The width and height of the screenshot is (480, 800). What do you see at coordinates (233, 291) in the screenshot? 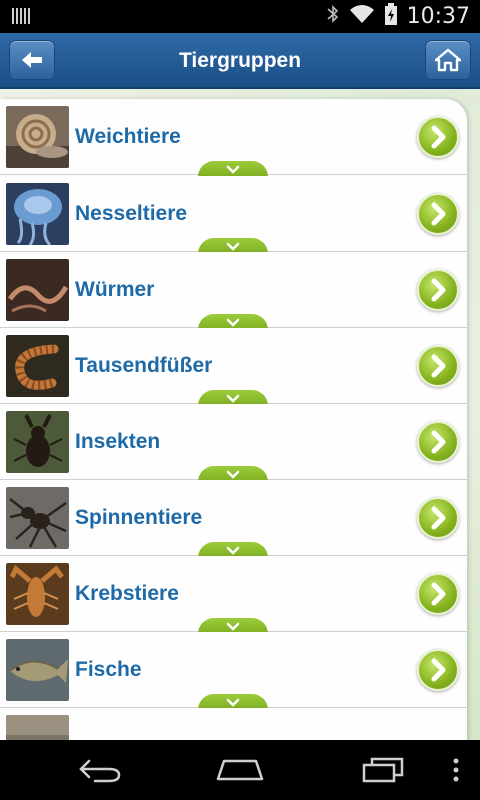
I see `list-item: Würmer` at bounding box center [233, 291].